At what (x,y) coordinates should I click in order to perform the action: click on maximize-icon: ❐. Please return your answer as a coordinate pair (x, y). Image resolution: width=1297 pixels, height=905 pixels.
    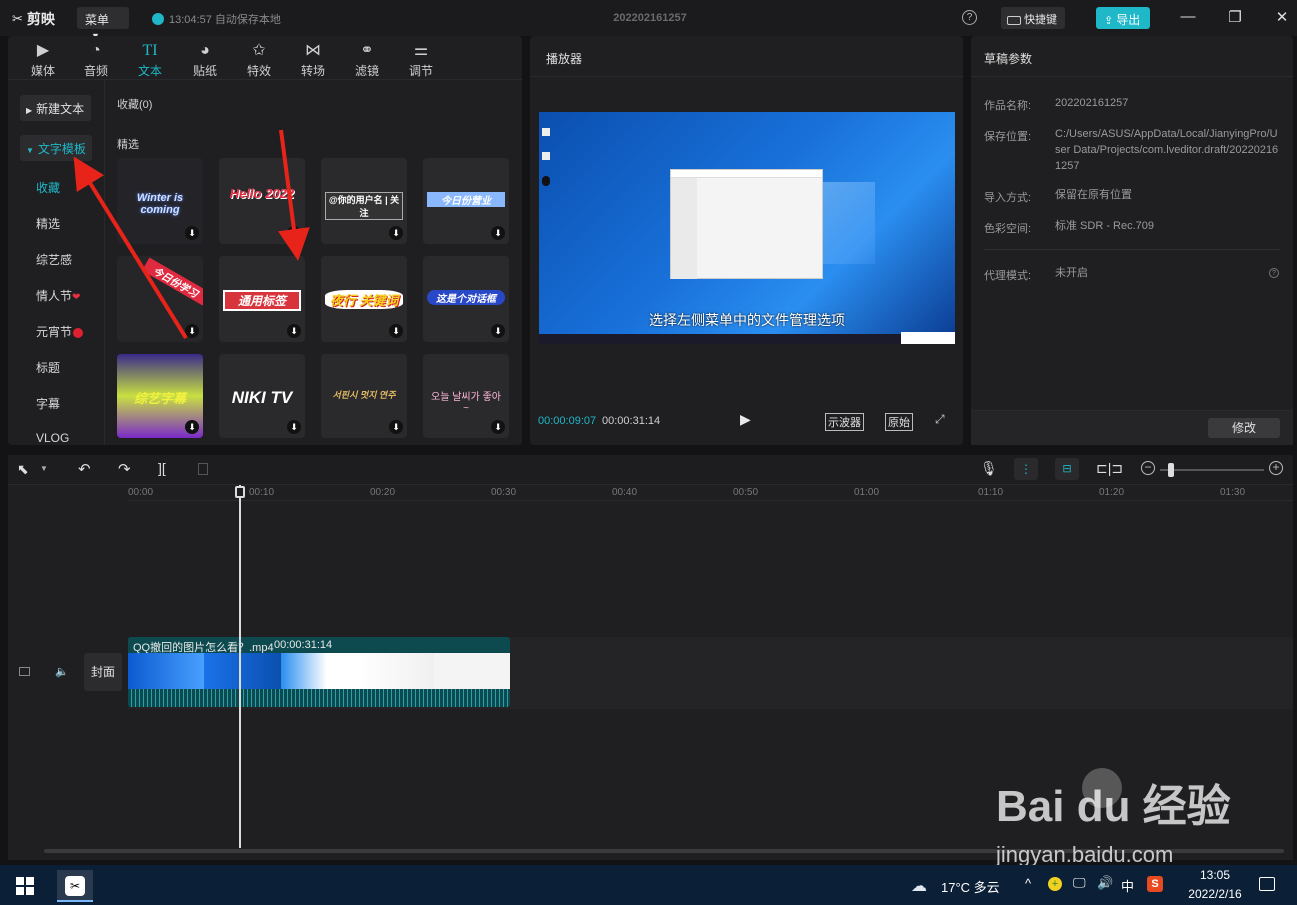
    Looking at the image, I should click on (1235, 18).